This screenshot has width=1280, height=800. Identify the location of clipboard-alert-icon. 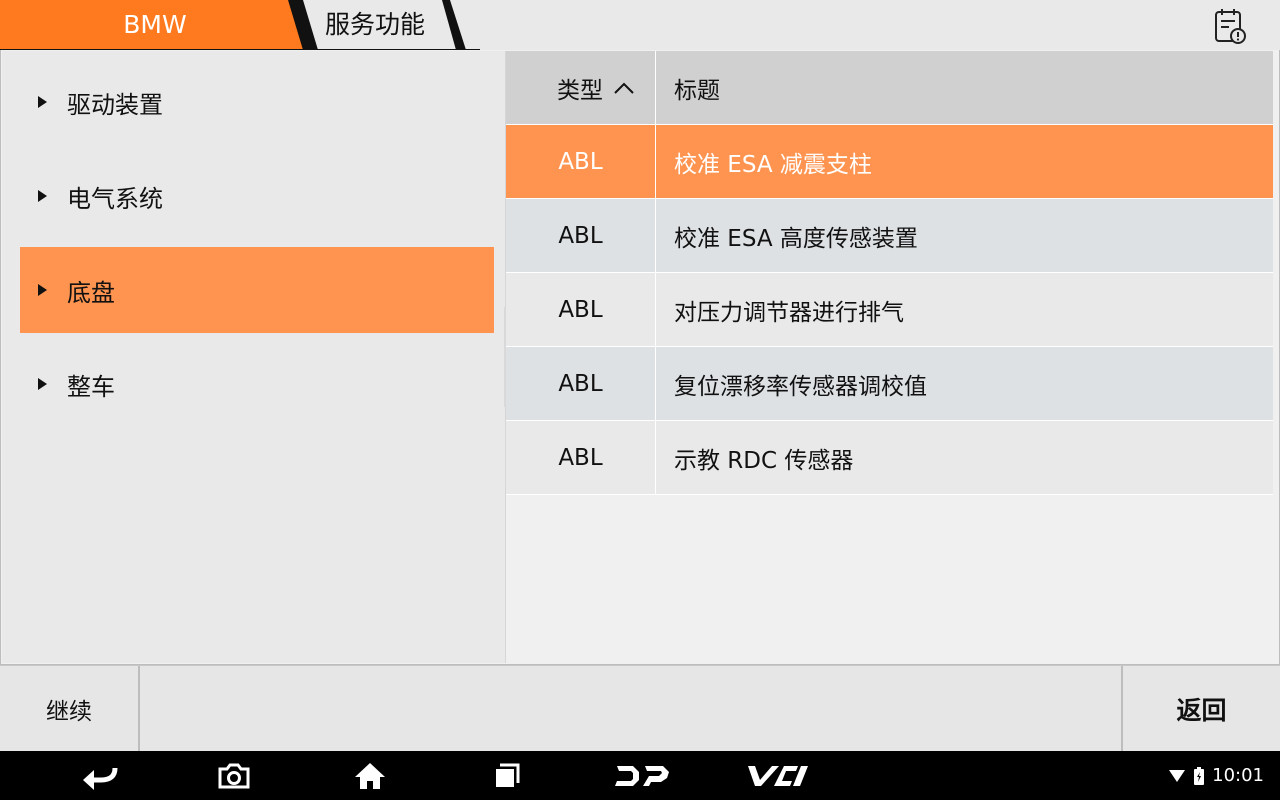
(1230, 26).